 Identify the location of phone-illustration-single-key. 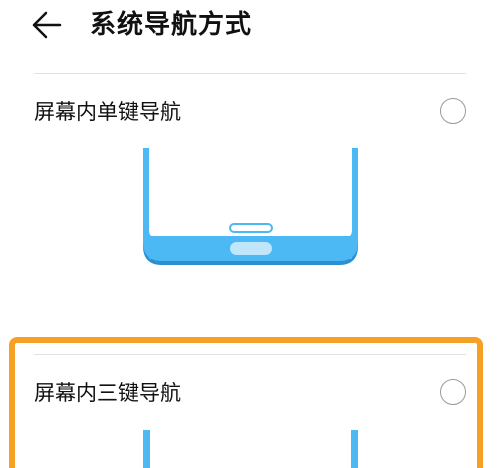
(250, 206).